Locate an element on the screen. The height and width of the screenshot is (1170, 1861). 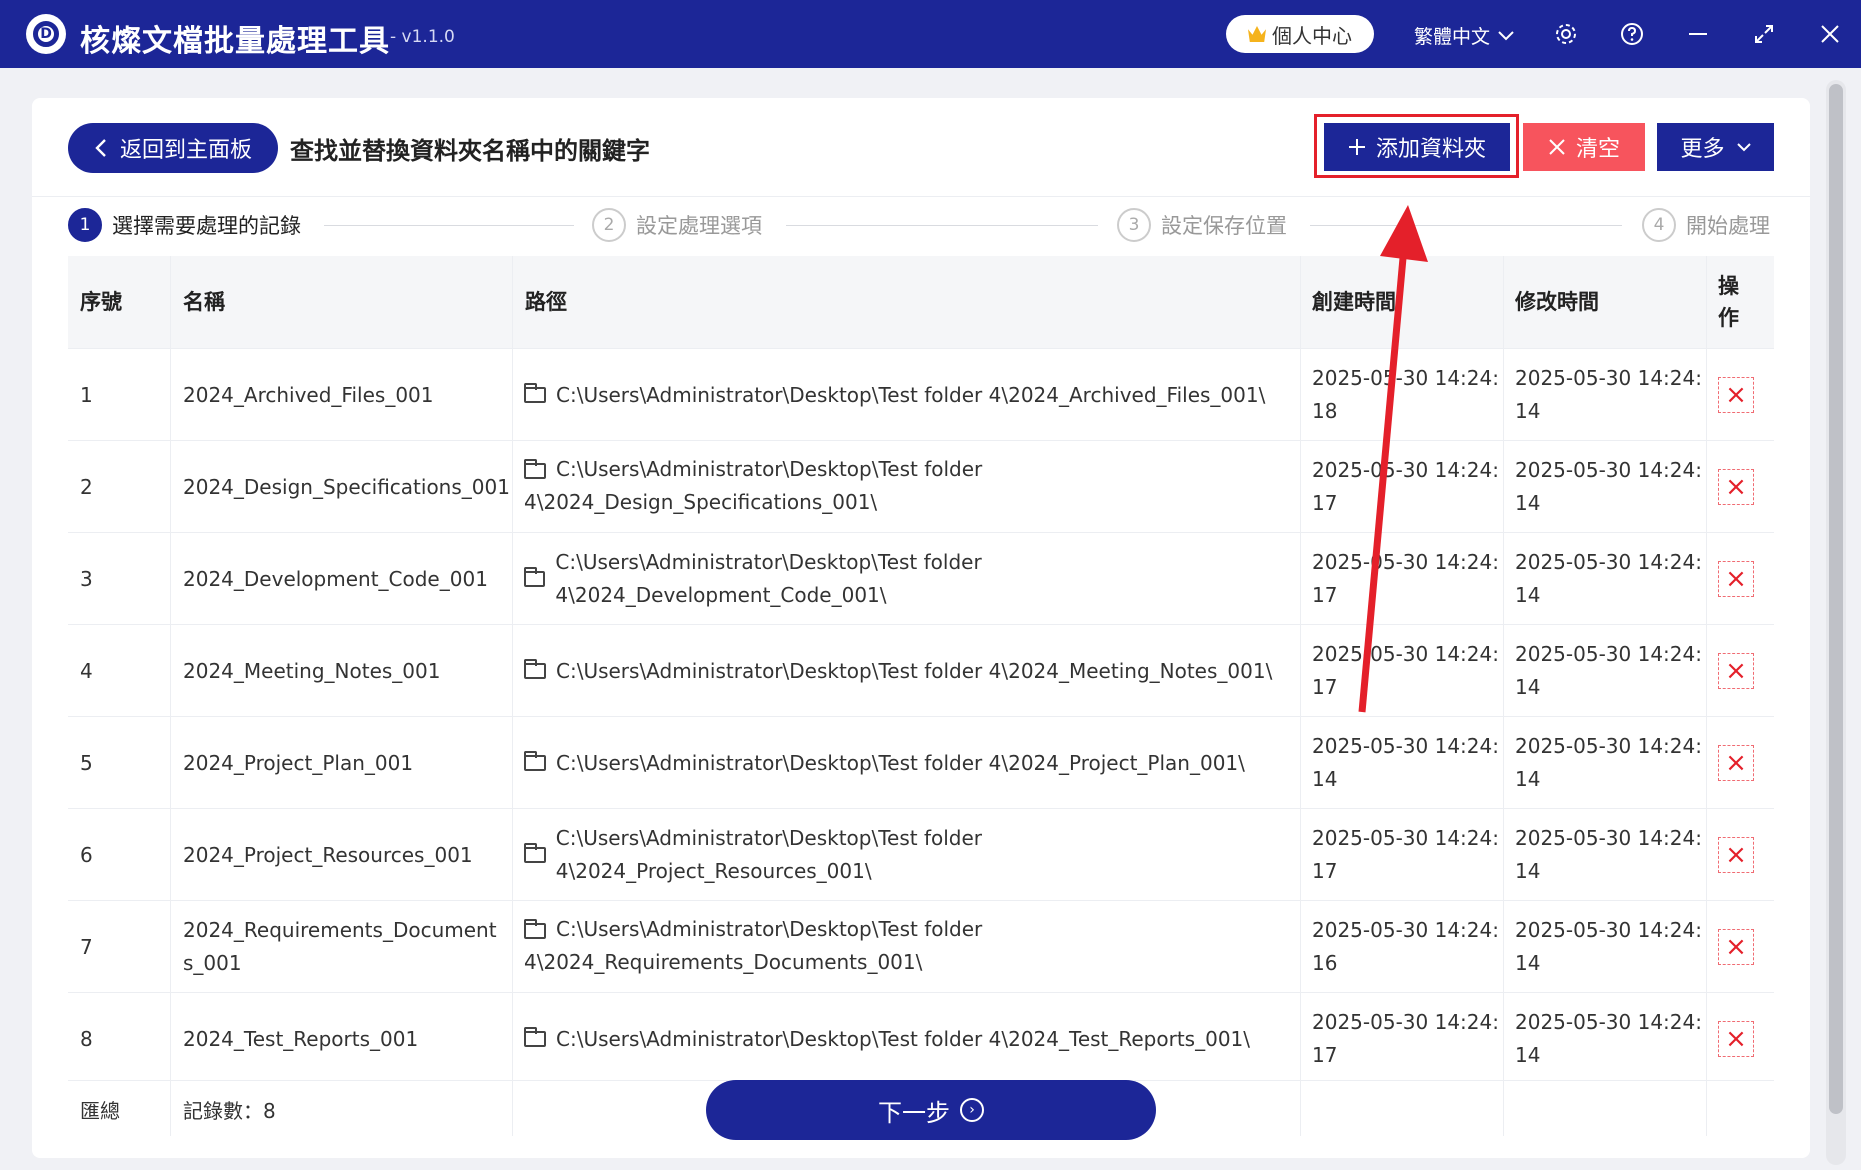
row-index: 5 is located at coordinates (86, 762).